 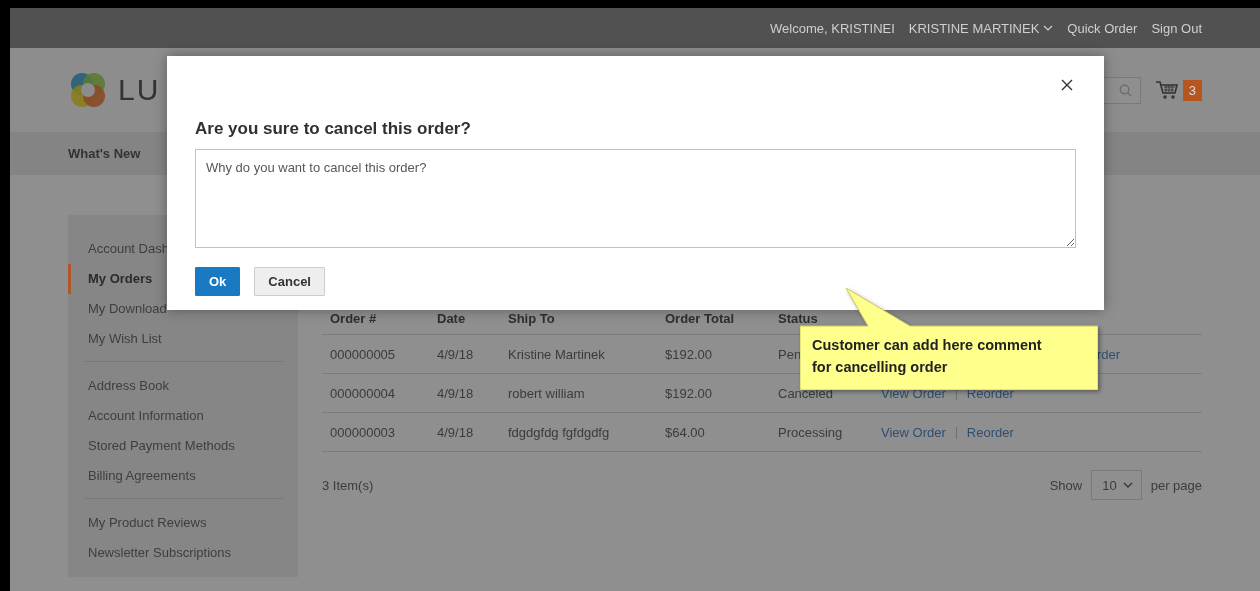 I want to click on per-page-label: per page, so click(x=1176, y=485).